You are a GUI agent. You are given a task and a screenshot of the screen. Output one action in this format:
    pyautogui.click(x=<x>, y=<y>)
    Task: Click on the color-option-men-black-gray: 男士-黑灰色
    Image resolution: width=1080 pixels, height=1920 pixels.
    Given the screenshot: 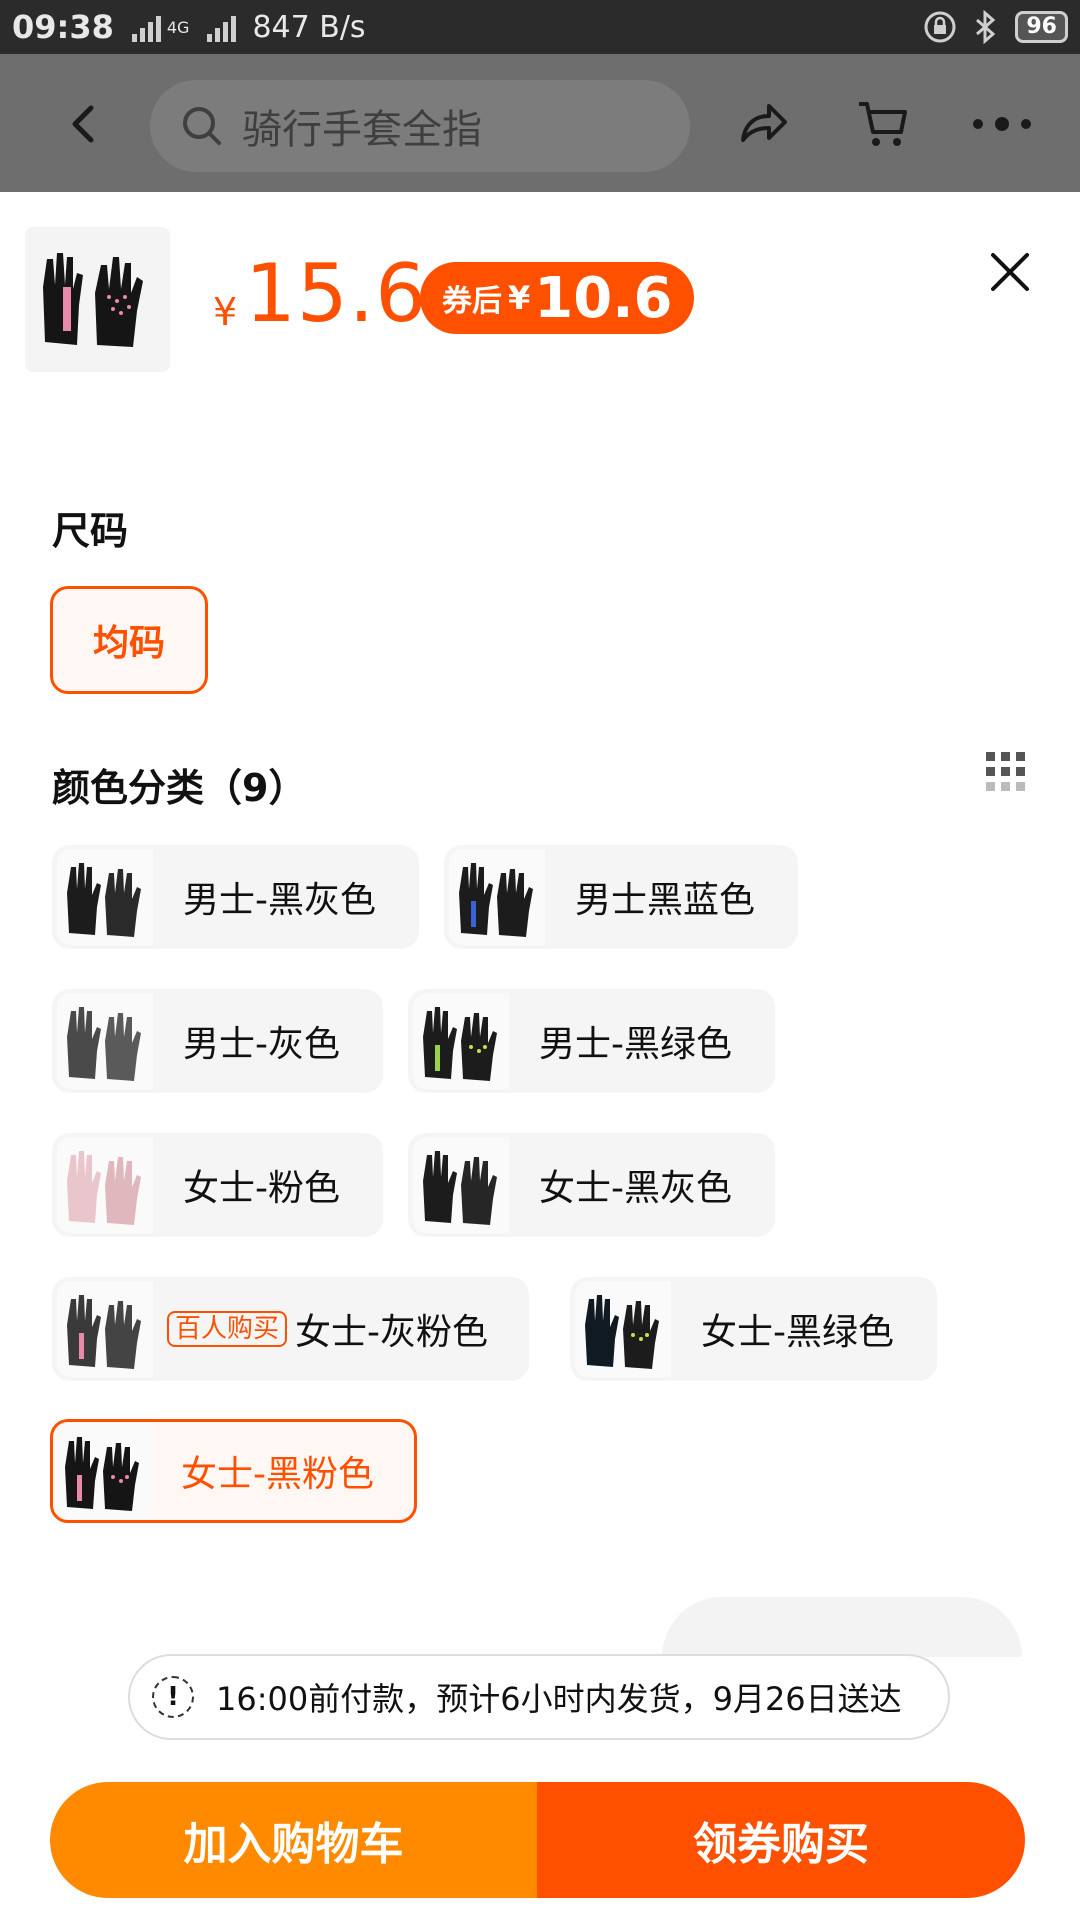 What is the action you would take?
    pyautogui.click(x=235, y=897)
    